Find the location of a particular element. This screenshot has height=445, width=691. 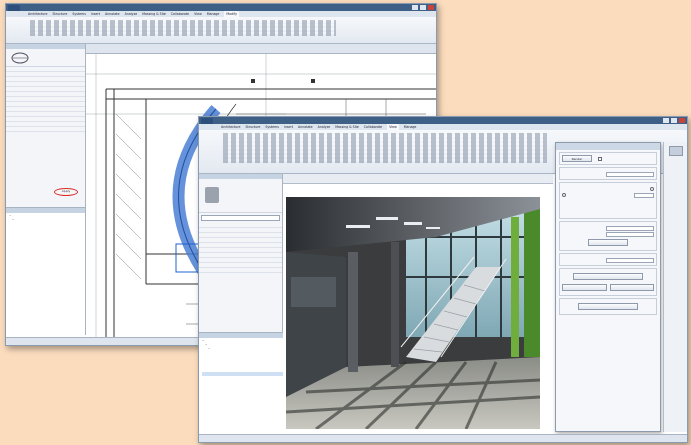

project-browser: − − − is located at coordinates (241, 387).